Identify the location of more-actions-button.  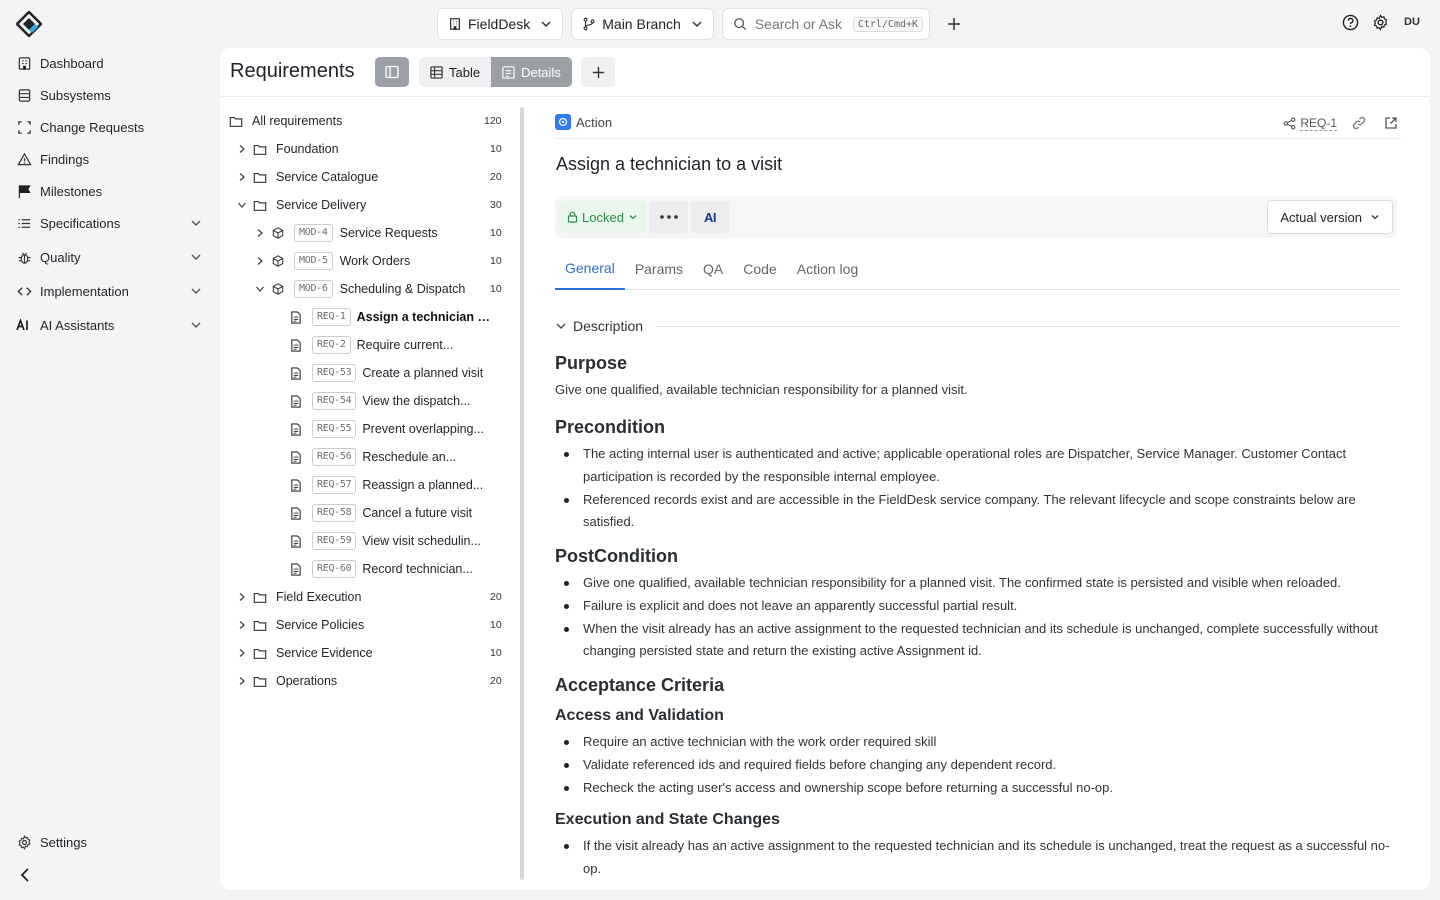
(668, 217).